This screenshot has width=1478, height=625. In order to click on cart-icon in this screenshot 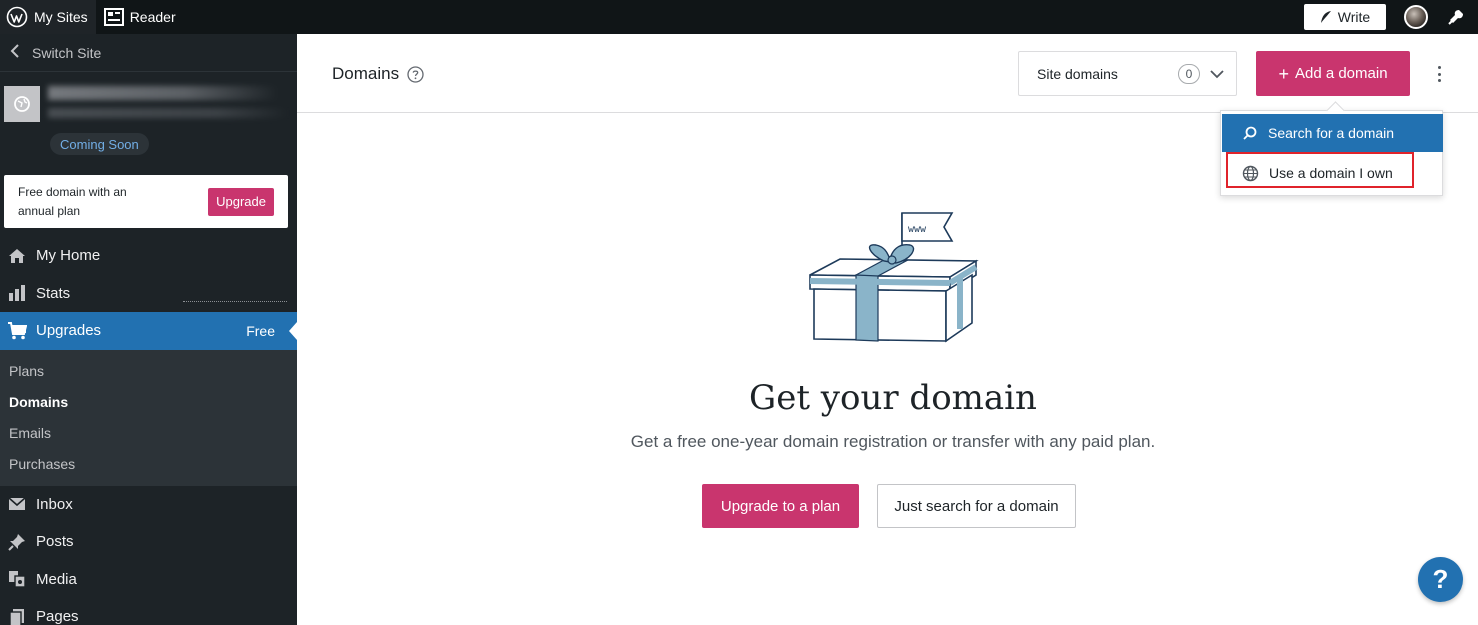, I will do `click(17, 330)`.